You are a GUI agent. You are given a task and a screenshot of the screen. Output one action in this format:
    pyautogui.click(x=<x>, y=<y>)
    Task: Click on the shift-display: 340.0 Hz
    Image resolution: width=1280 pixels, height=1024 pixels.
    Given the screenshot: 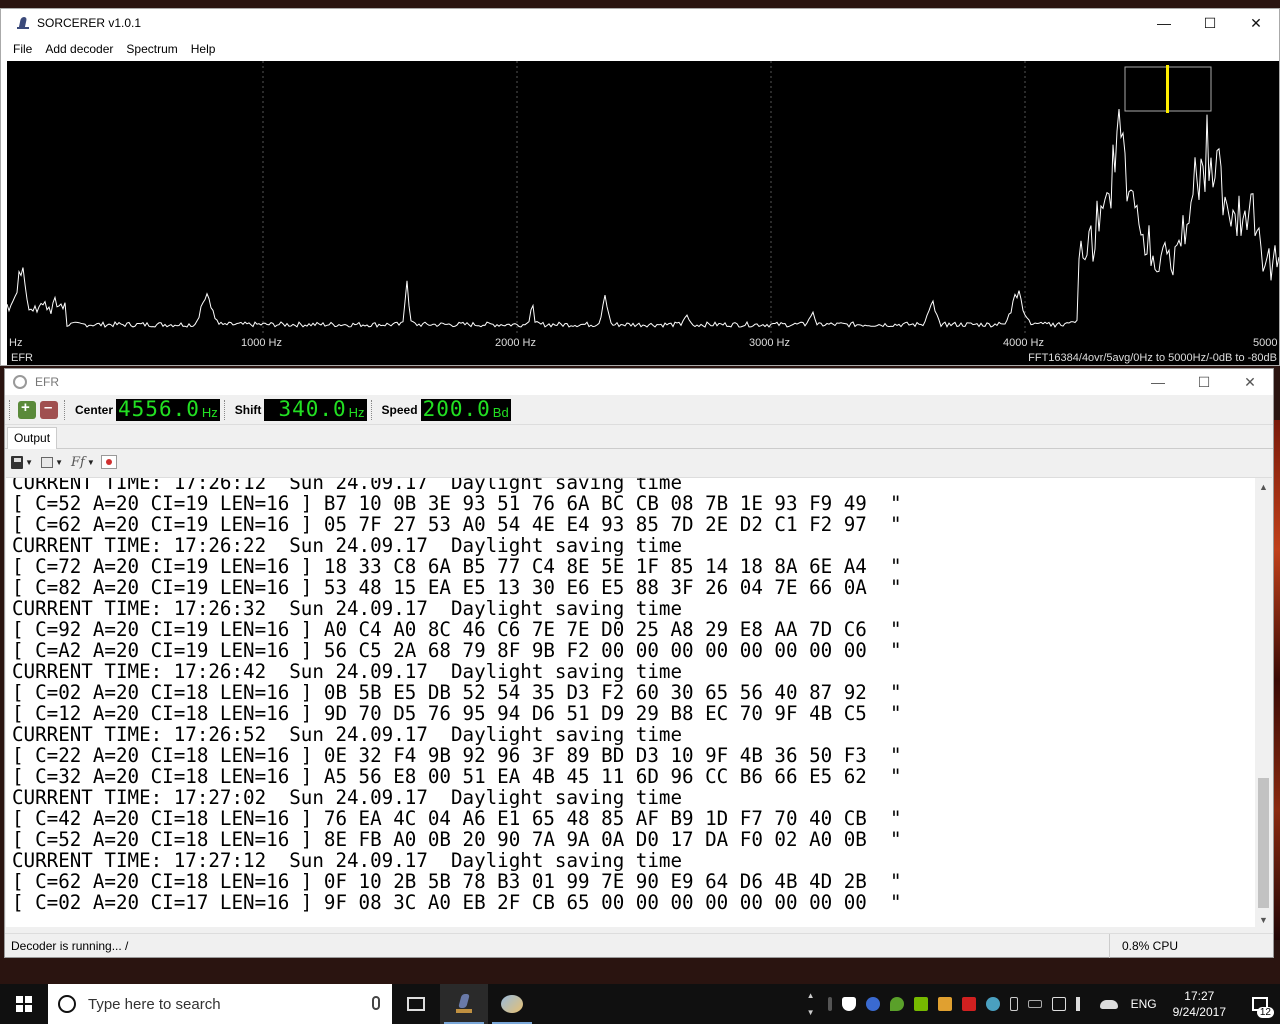 What is the action you would take?
    pyautogui.click(x=315, y=408)
    